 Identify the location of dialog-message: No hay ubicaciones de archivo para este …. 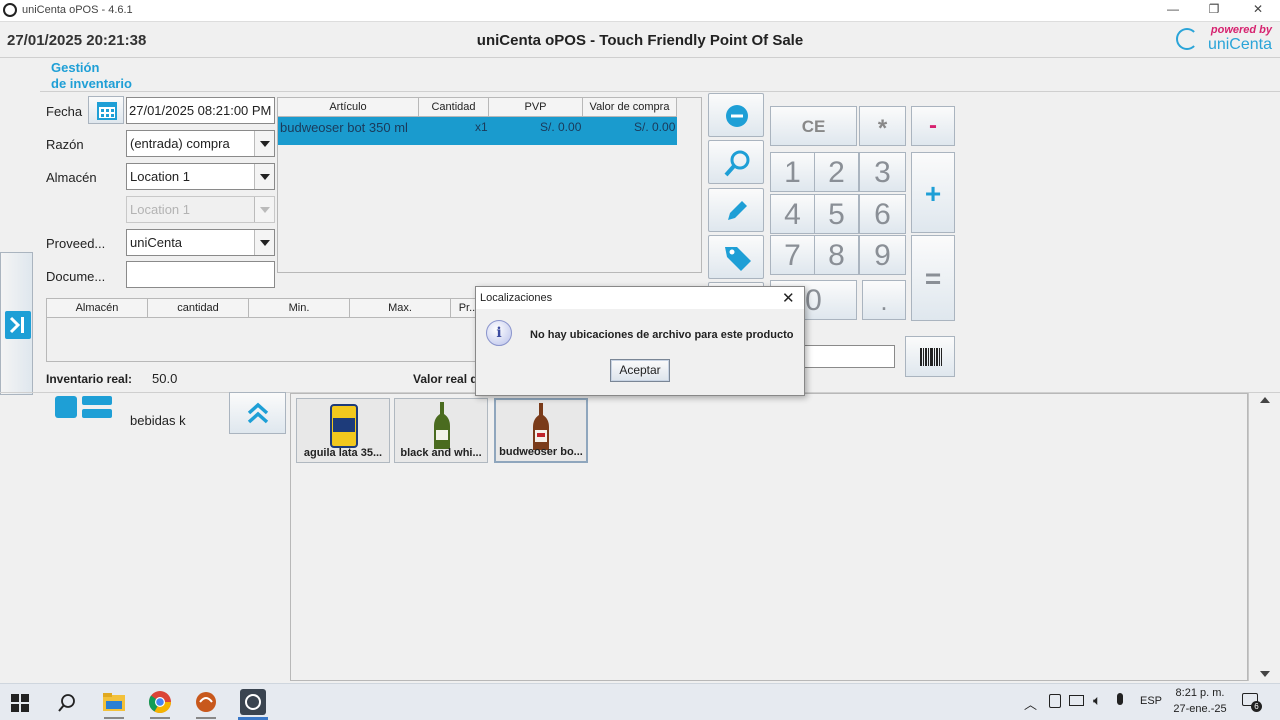
(662, 335).